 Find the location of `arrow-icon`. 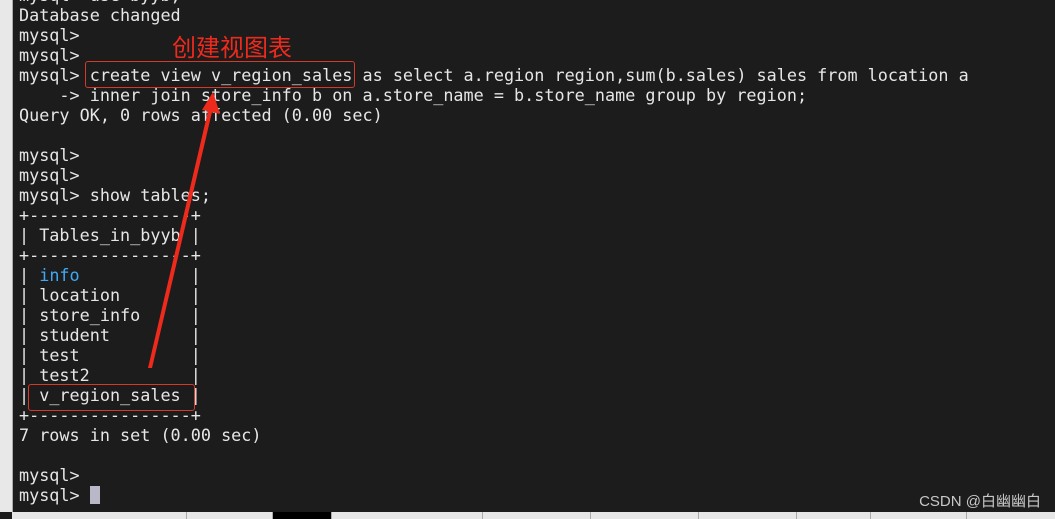

arrow-icon is located at coordinates (184, 230).